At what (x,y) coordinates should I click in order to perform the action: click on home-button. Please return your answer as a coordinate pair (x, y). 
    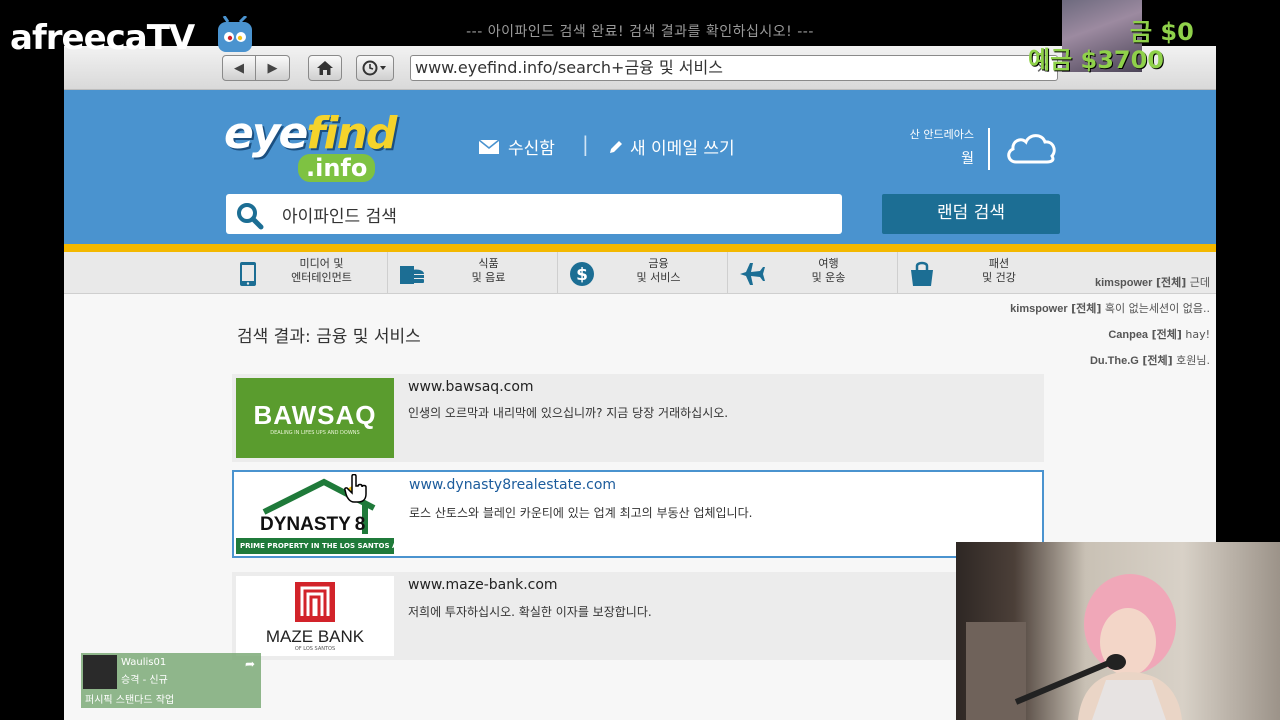
    Looking at the image, I should click on (325, 68).